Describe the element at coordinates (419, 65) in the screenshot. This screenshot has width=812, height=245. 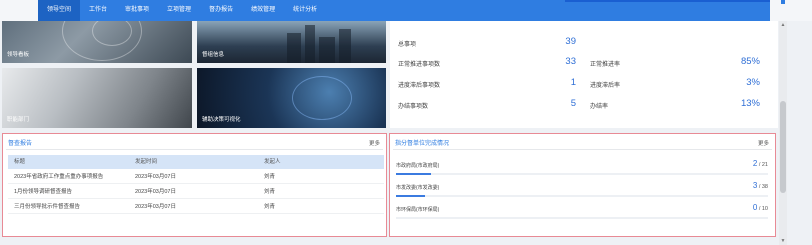
I see `stat-label-normal-count: 正常推进事项数` at that location.